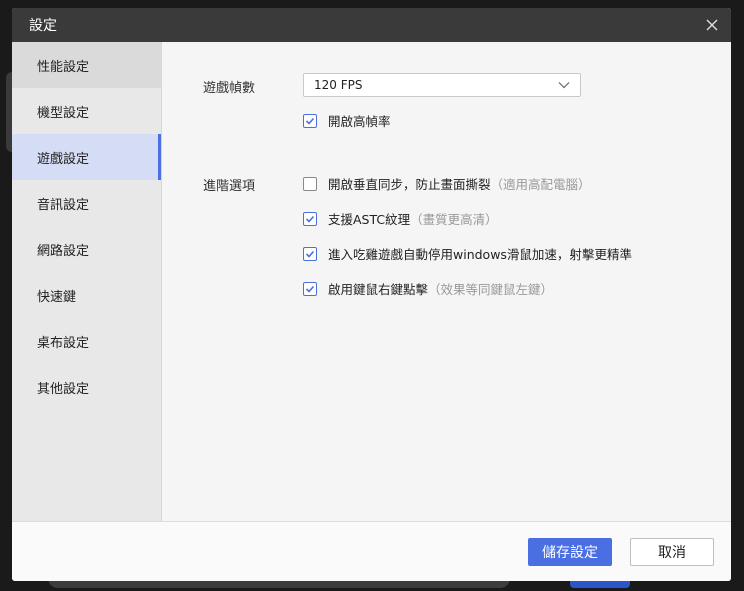 The height and width of the screenshot is (591, 744). Describe the element at coordinates (564, 85) in the screenshot. I see `chevron-down-icon` at that location.